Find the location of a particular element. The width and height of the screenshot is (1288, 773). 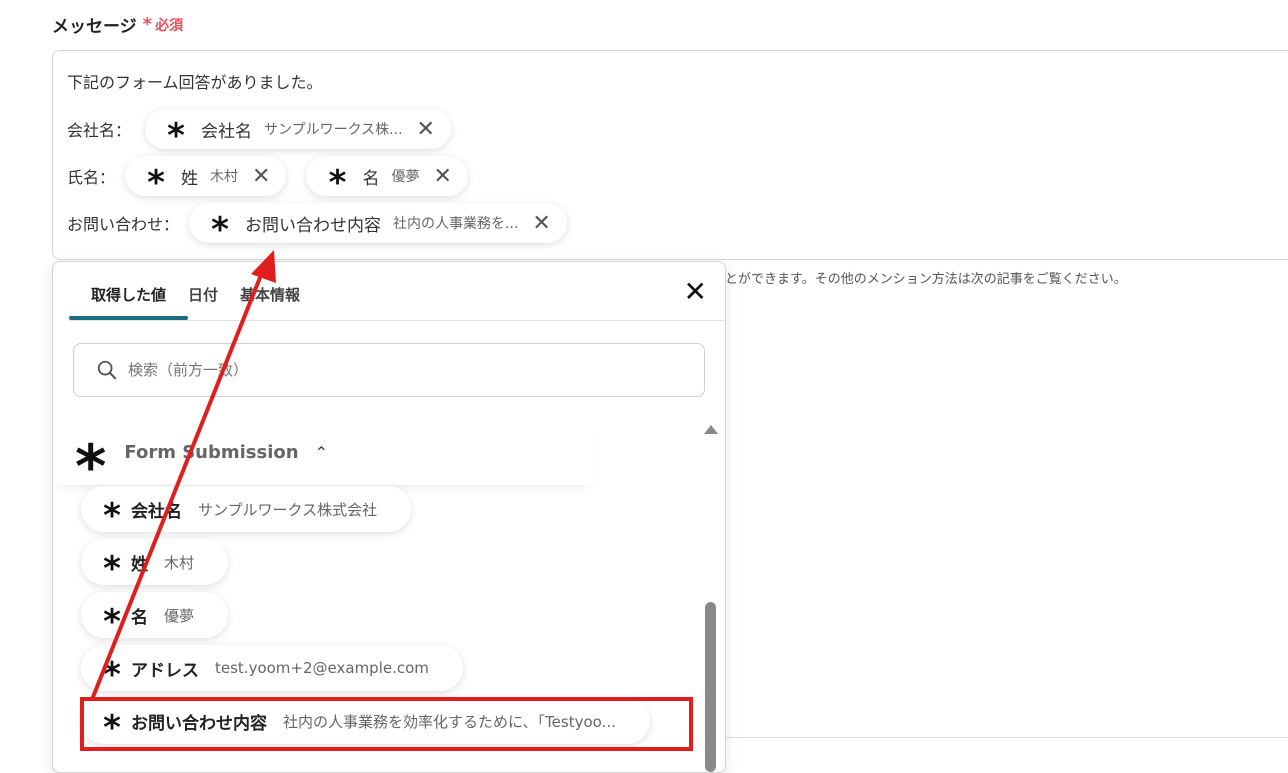

option-first-name: * 名 優夢 is located at coordinates (155, 617).